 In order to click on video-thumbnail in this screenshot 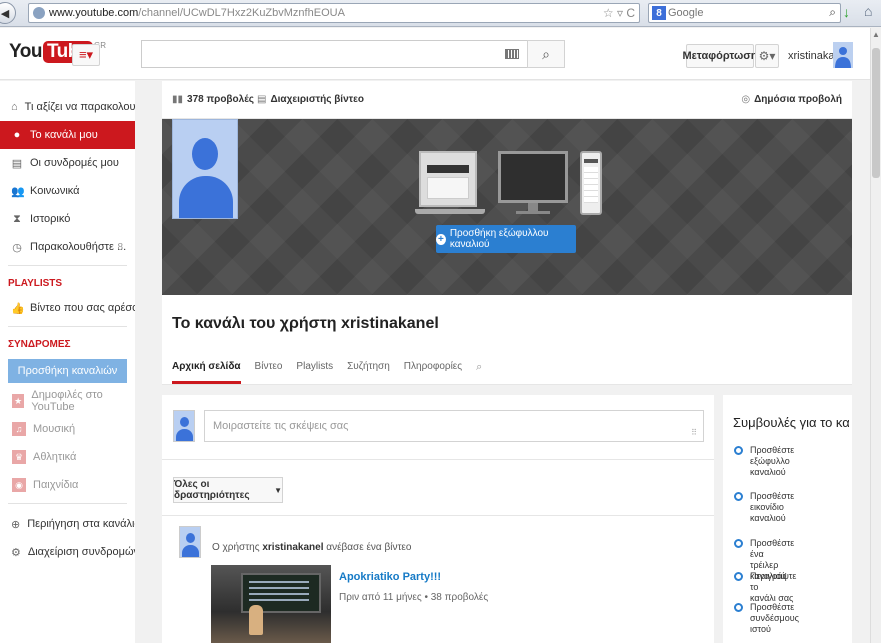, I will do `click(271, 604)`.